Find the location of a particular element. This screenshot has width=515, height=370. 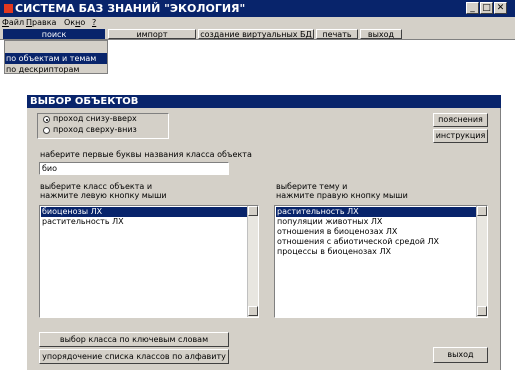

tab-exit: выход is located at coordinates (381, 34).